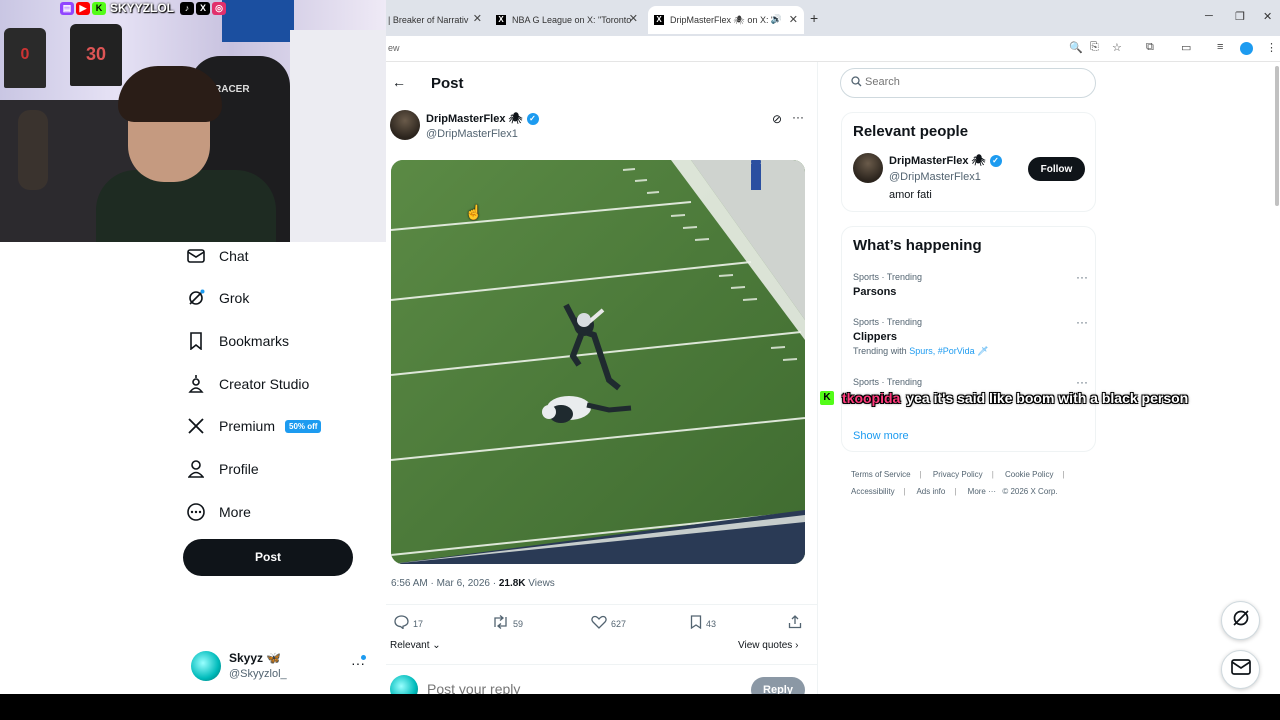 Image resolution: width=1280 pixels, height=720 pixels. I want to click on cast-icon: ⎘, so click(1094, 47).